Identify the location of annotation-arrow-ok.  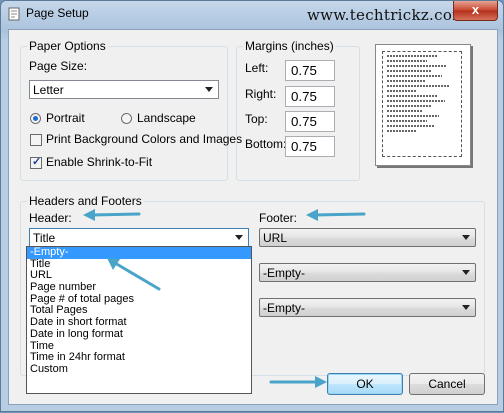
(298, 382).